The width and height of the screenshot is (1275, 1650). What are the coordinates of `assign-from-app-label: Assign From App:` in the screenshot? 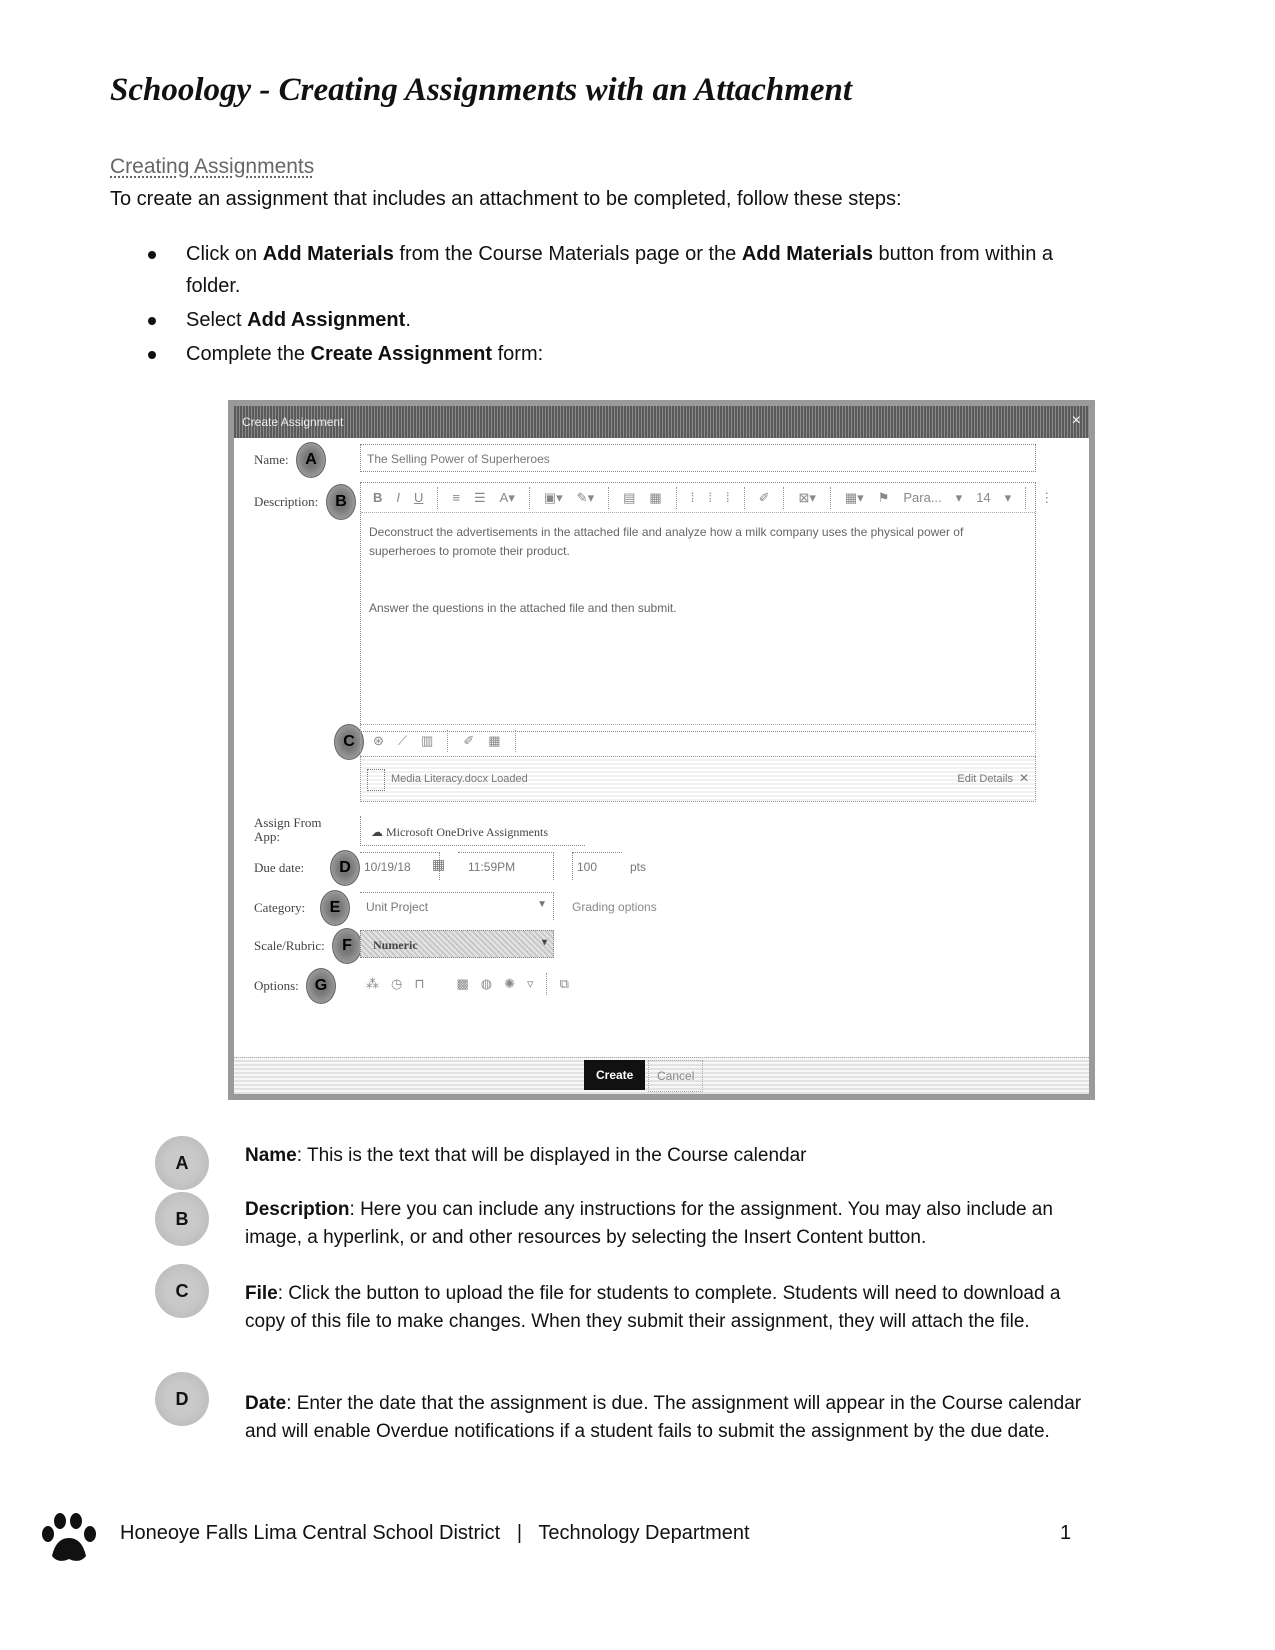 It's located at (288, 829).